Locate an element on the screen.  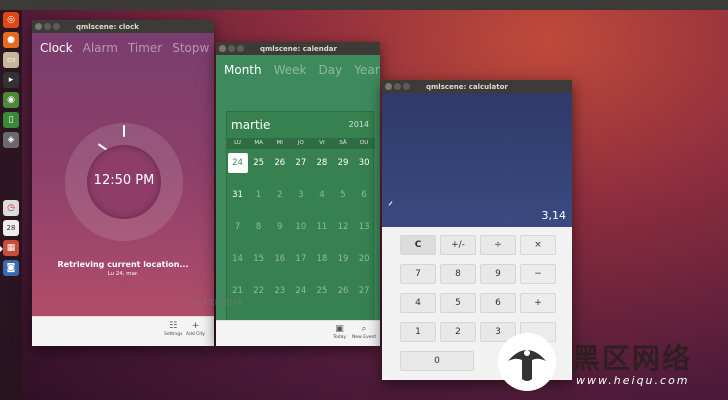
divide-key: ÷ is located at coordinates (498, 245).